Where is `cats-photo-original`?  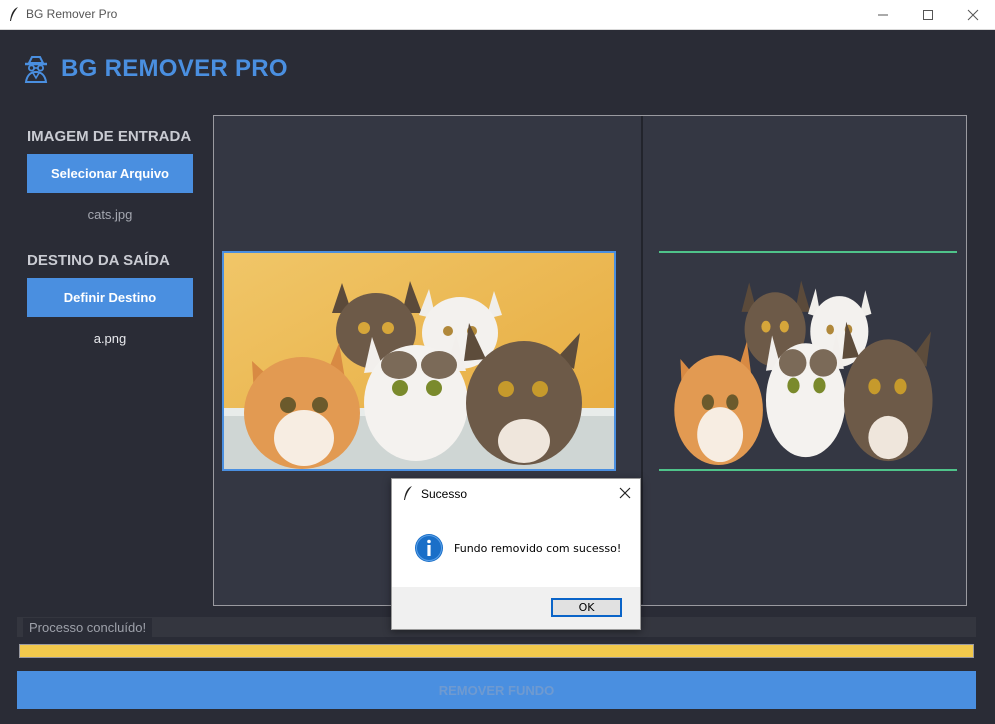 cats-photo-original is located at coordinates (419, 361).